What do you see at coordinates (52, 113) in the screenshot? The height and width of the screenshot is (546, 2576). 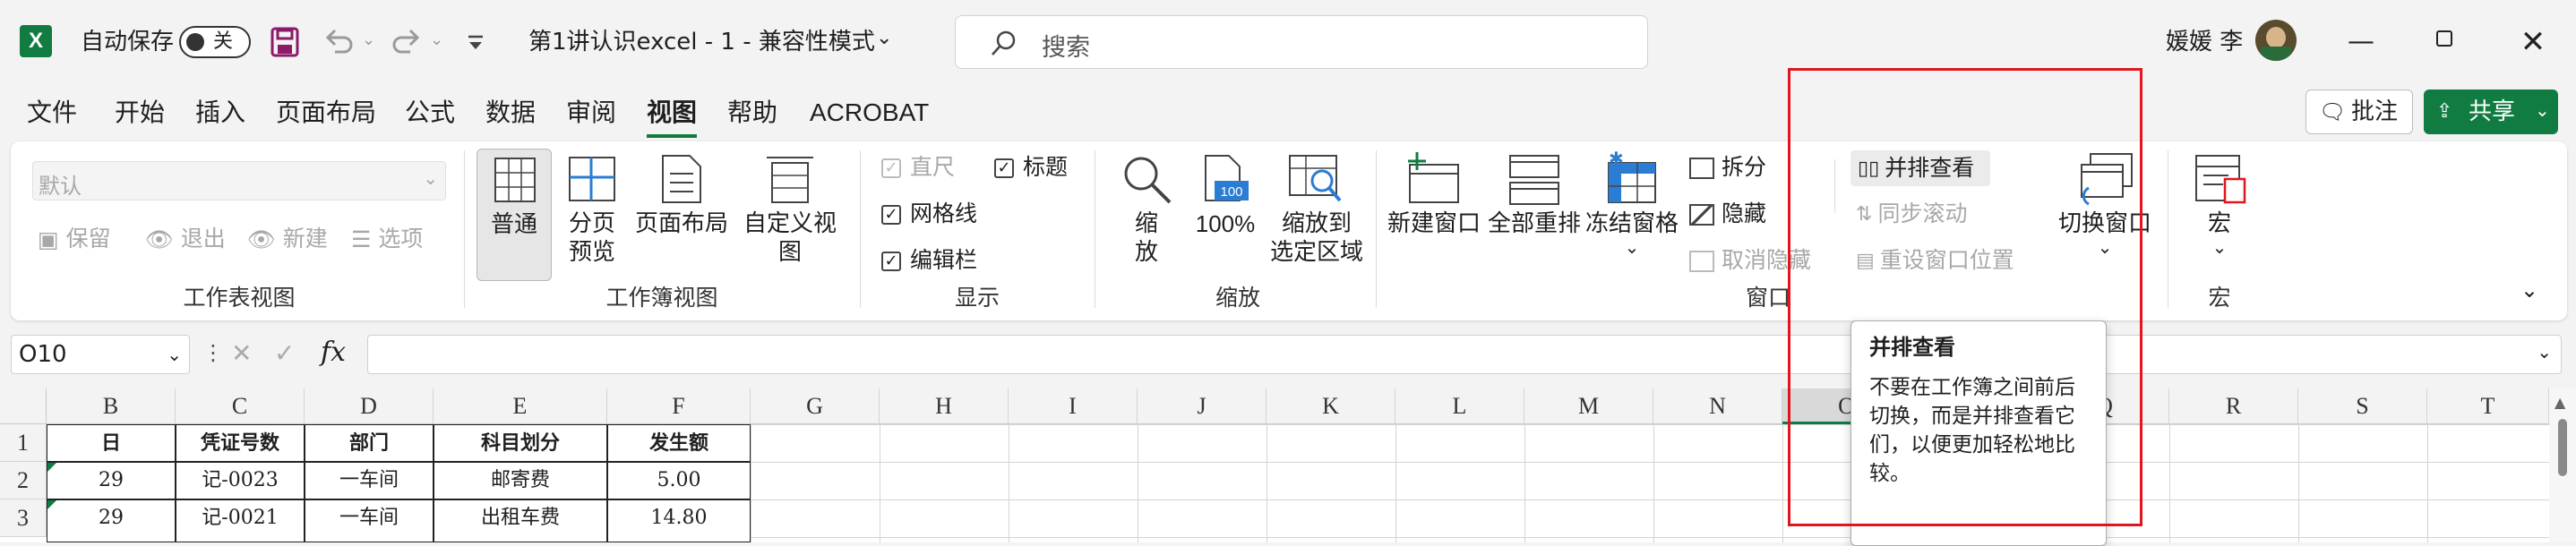 I see `menu-file: 文件` at bounding box center [52, 113].